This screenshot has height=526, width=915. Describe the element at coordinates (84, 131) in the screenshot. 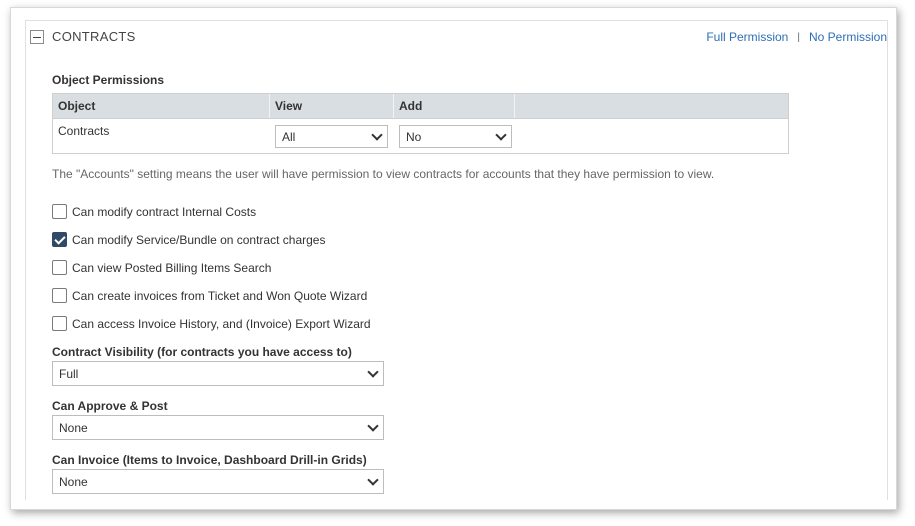

I see `object-name-cell: Contracts` at that location.